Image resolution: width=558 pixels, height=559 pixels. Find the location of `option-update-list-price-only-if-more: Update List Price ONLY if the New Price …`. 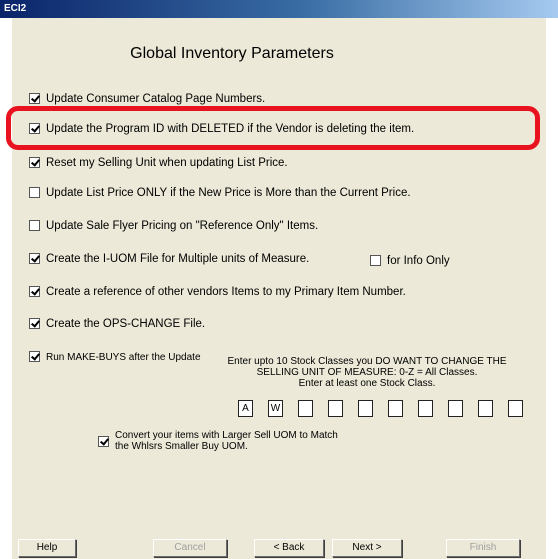

option-update-list-price-only-if-more: Update List Price ONLY if the New Price … is located at coordinates (220, 194).